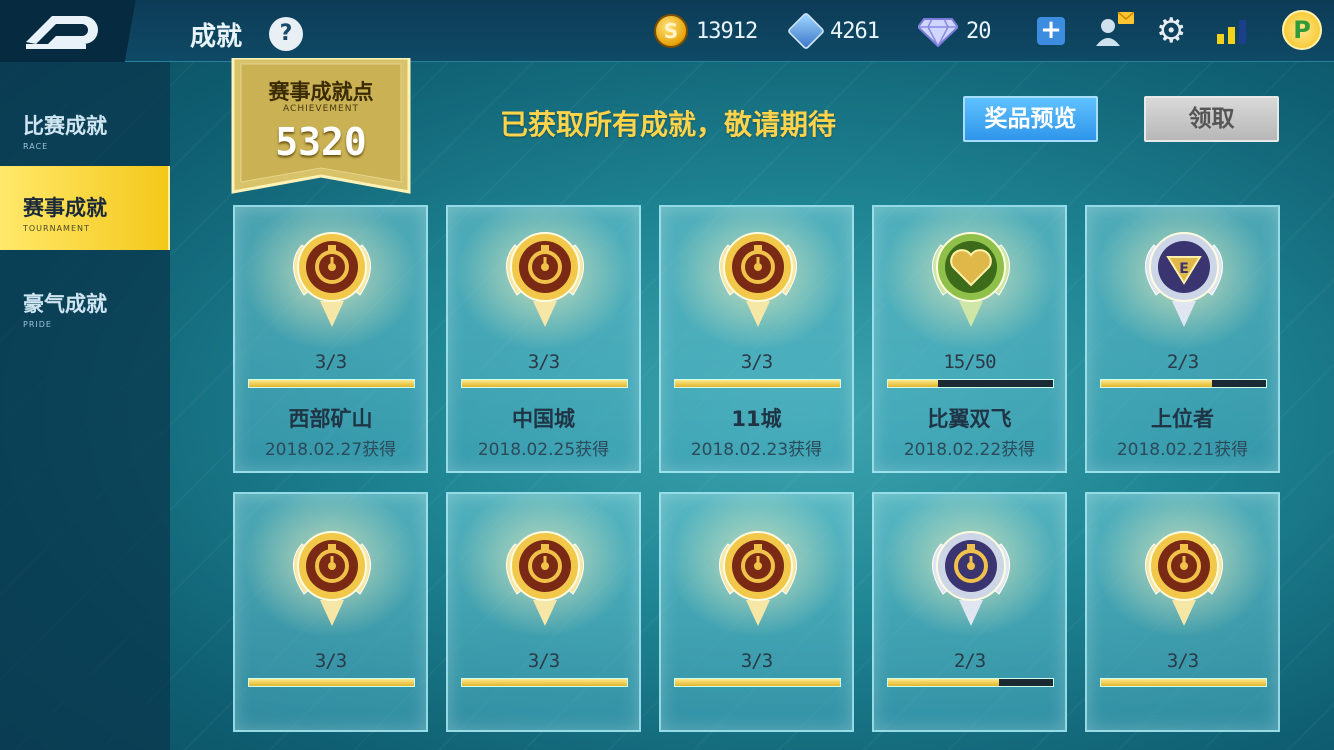 Image resolution: width=1334 pixels, height=750 pixels. I want to click on status-message: 已获取所有成就，敬请期待, so click(668, 124).